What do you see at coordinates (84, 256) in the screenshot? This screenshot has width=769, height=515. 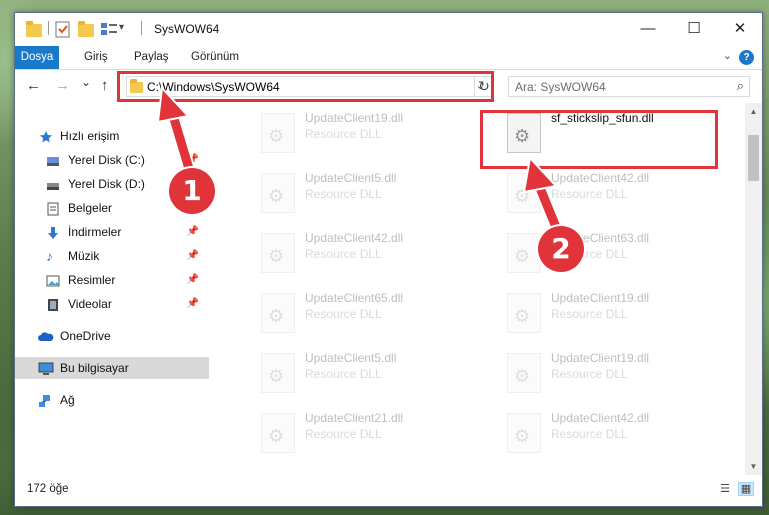 I see `sidebar-item-label: Müzik` at bounding box center [84, 256].